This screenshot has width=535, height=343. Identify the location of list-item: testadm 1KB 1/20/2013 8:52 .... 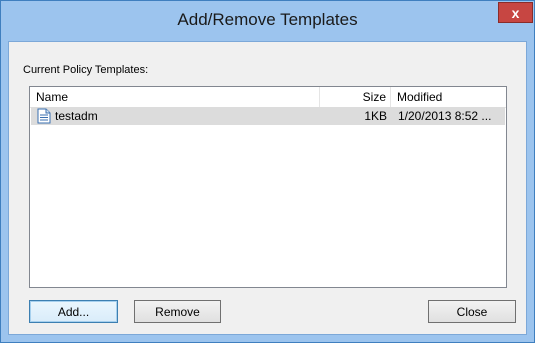
(268, 116).